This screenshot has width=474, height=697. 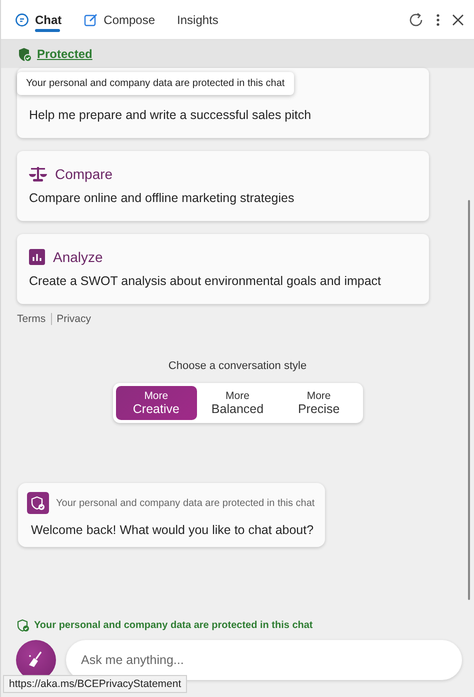 I want to click on scales-icon, so click(x=38, y=174).